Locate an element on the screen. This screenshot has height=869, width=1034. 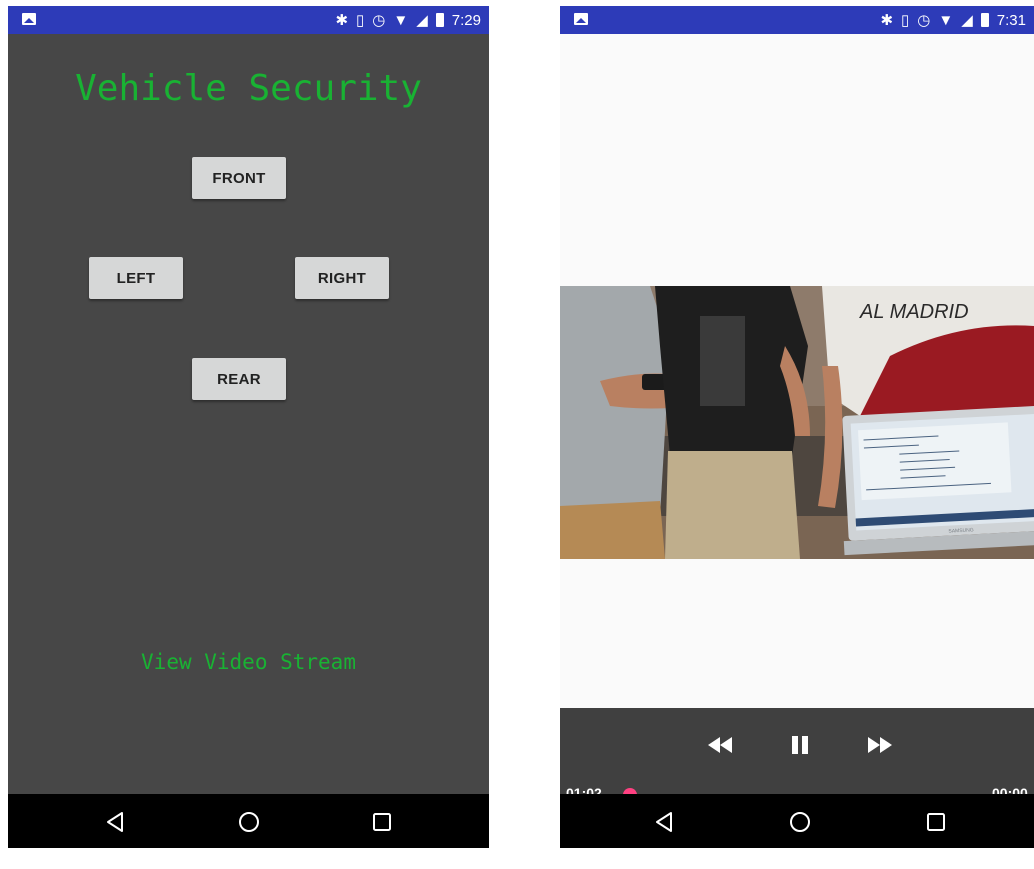
app-title: Vehicle Security is located at coordinates (248, 88).